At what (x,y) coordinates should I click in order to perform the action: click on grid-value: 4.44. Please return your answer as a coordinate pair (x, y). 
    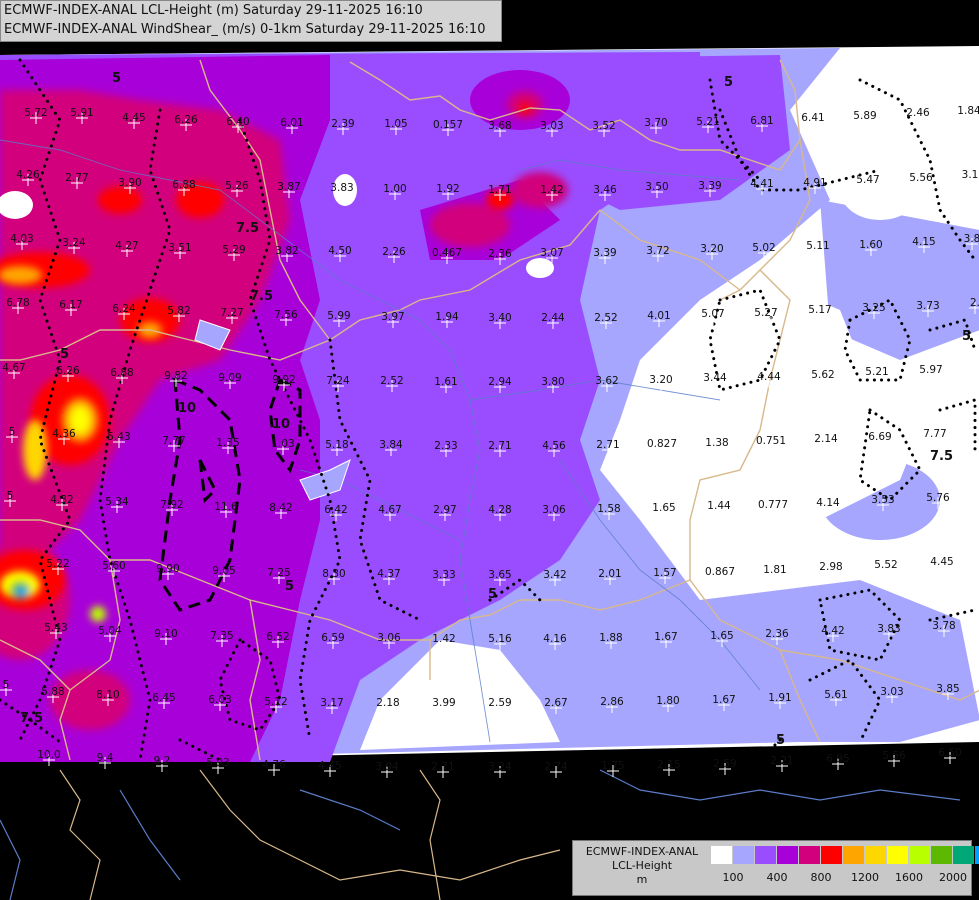
    Looking at the image, I should click on (769, 377).